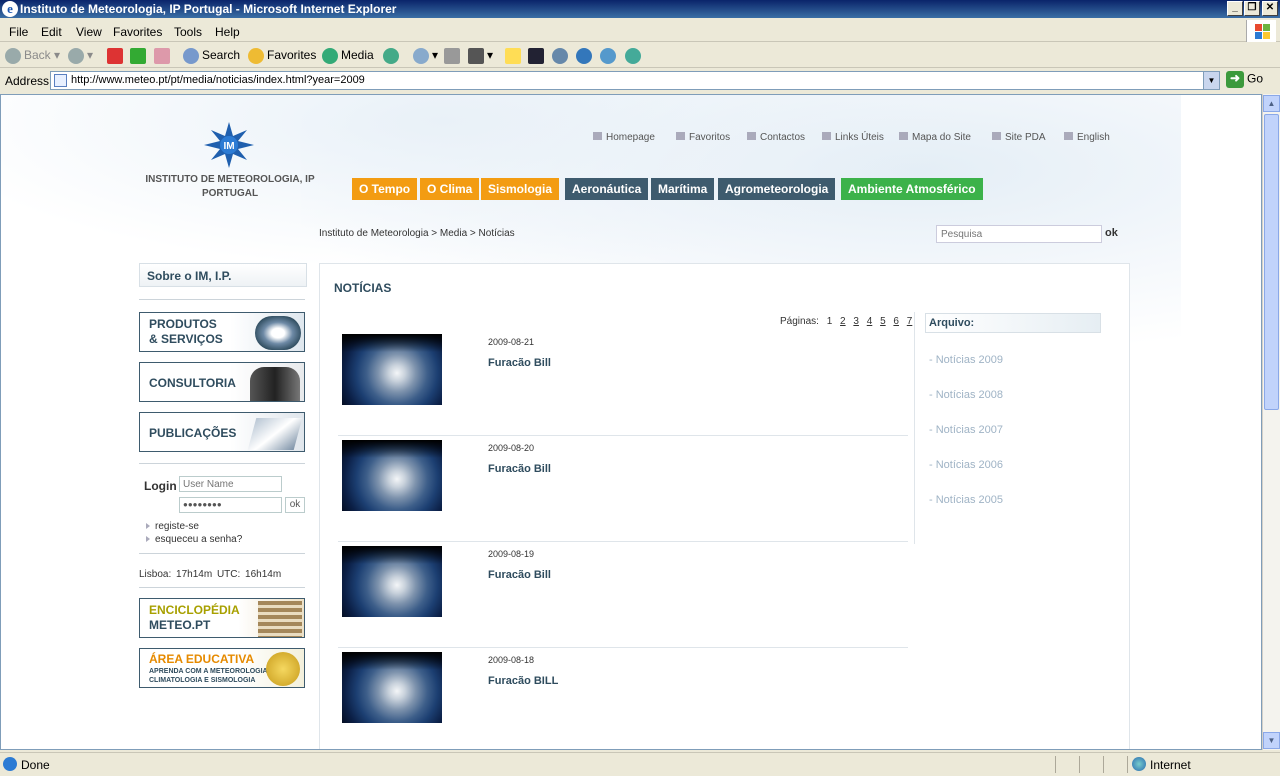  What do you see at coordinates (116, 56) in the screenshot?
I see `stop-button` at bounding box center [116, 56].